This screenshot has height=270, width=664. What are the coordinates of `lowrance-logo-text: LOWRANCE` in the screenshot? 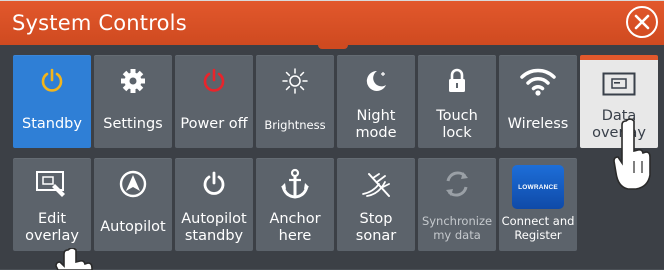 It's located at (538, 187).